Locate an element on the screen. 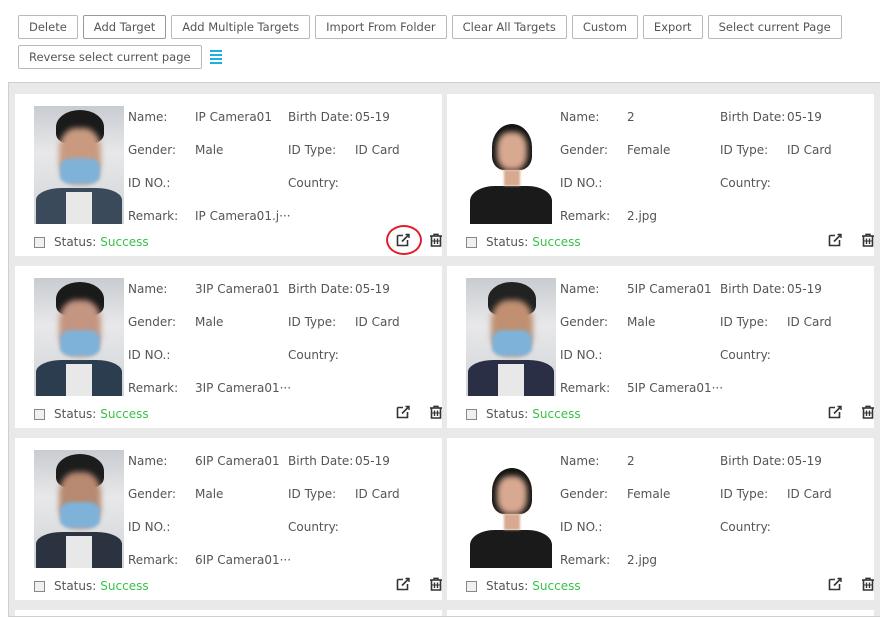 This screenshot has height=617, width=880. add-multiple-targets-button: Add Multiple Targets is located at coordinates (241, 27).